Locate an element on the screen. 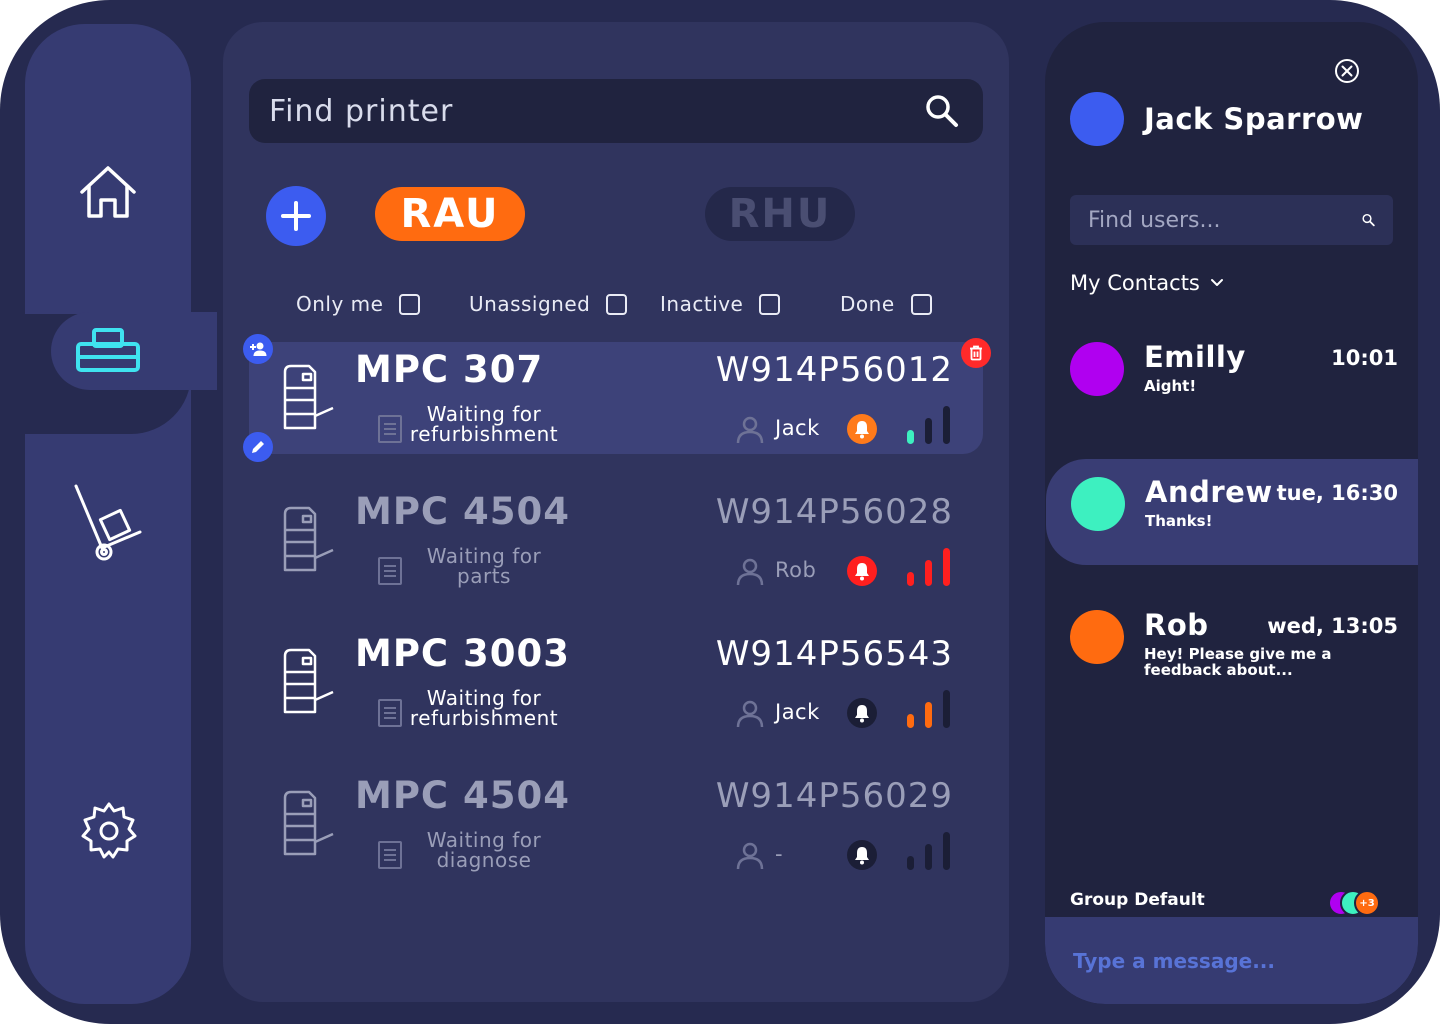 Image resolution: width=1440 pixels, height=1024 pixels. printer-status: Waiting for refurbishment is located at coordinates (484, 424).